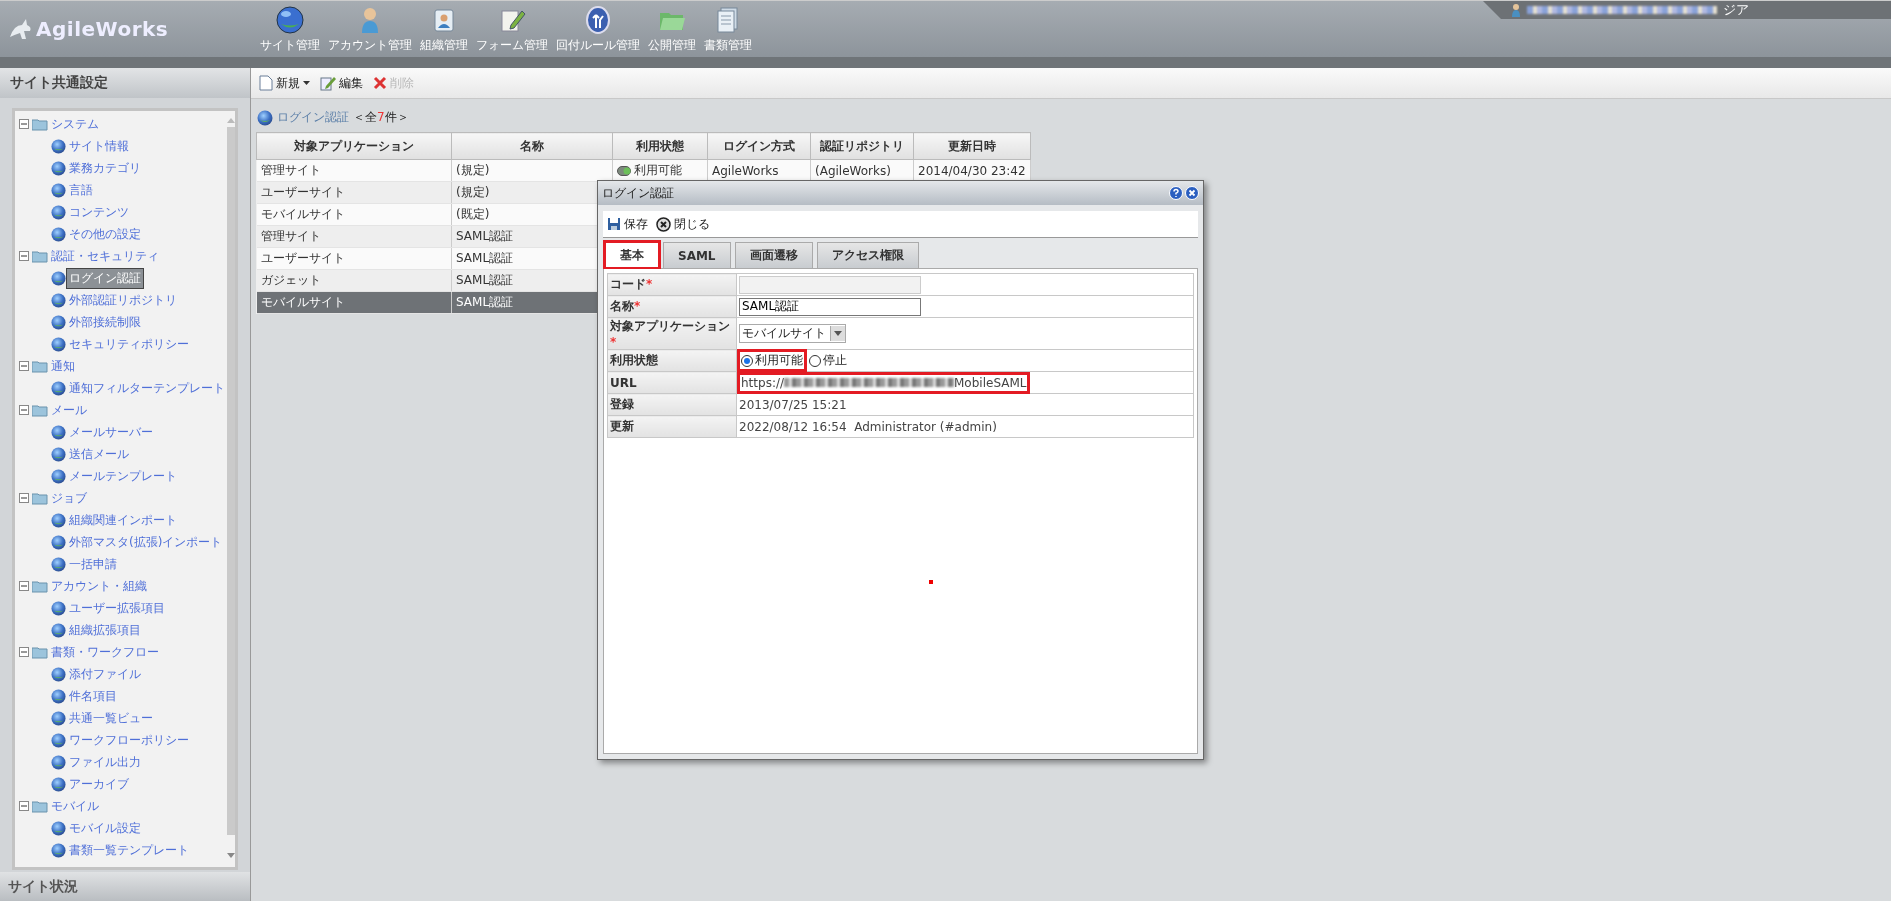 This screenshot has height=901, width=1891. Describe the element at coordinates (792, 333) in the screenshot. I see `select-field: モバイルサイト` at that location.